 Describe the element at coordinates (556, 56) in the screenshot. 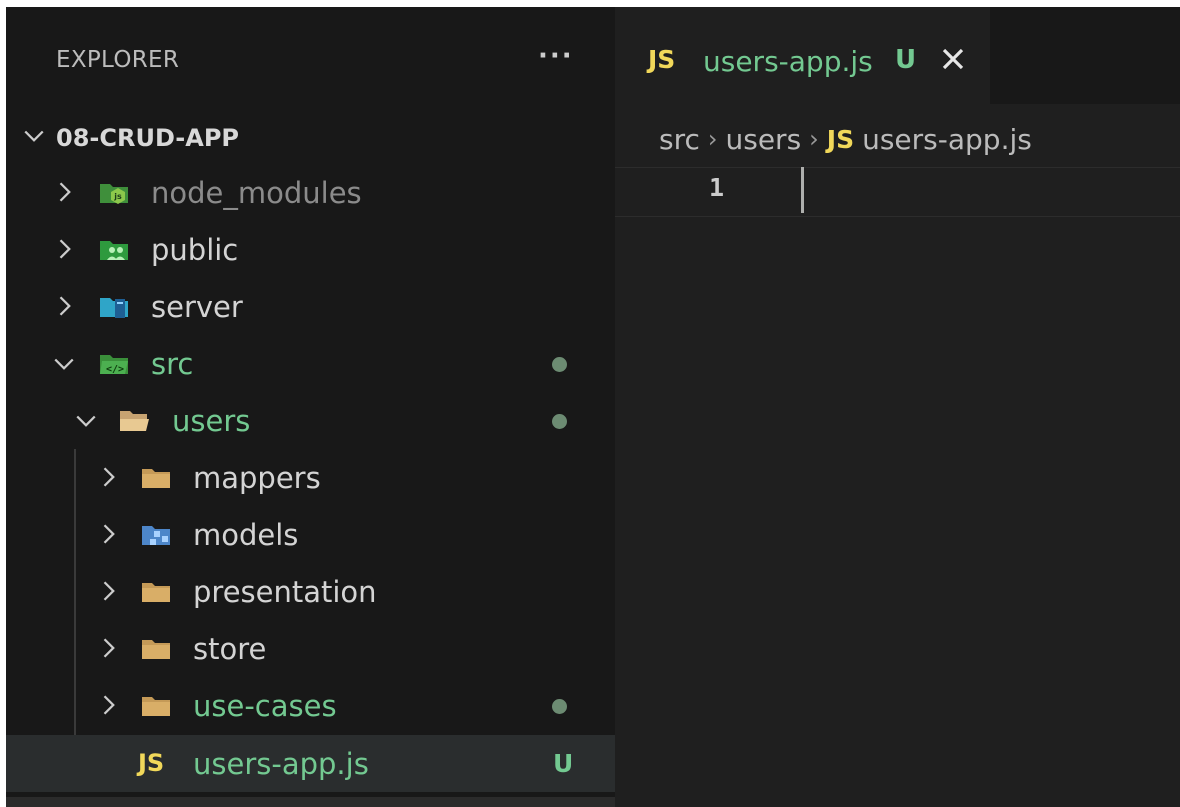

I see `more-actions-button: ···` at that location.